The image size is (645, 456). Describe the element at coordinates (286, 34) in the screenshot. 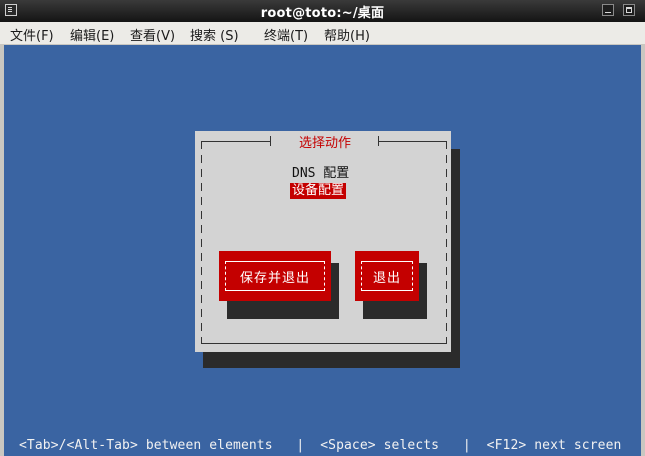

I see `menu-terminal: 终端(T)` at that location.